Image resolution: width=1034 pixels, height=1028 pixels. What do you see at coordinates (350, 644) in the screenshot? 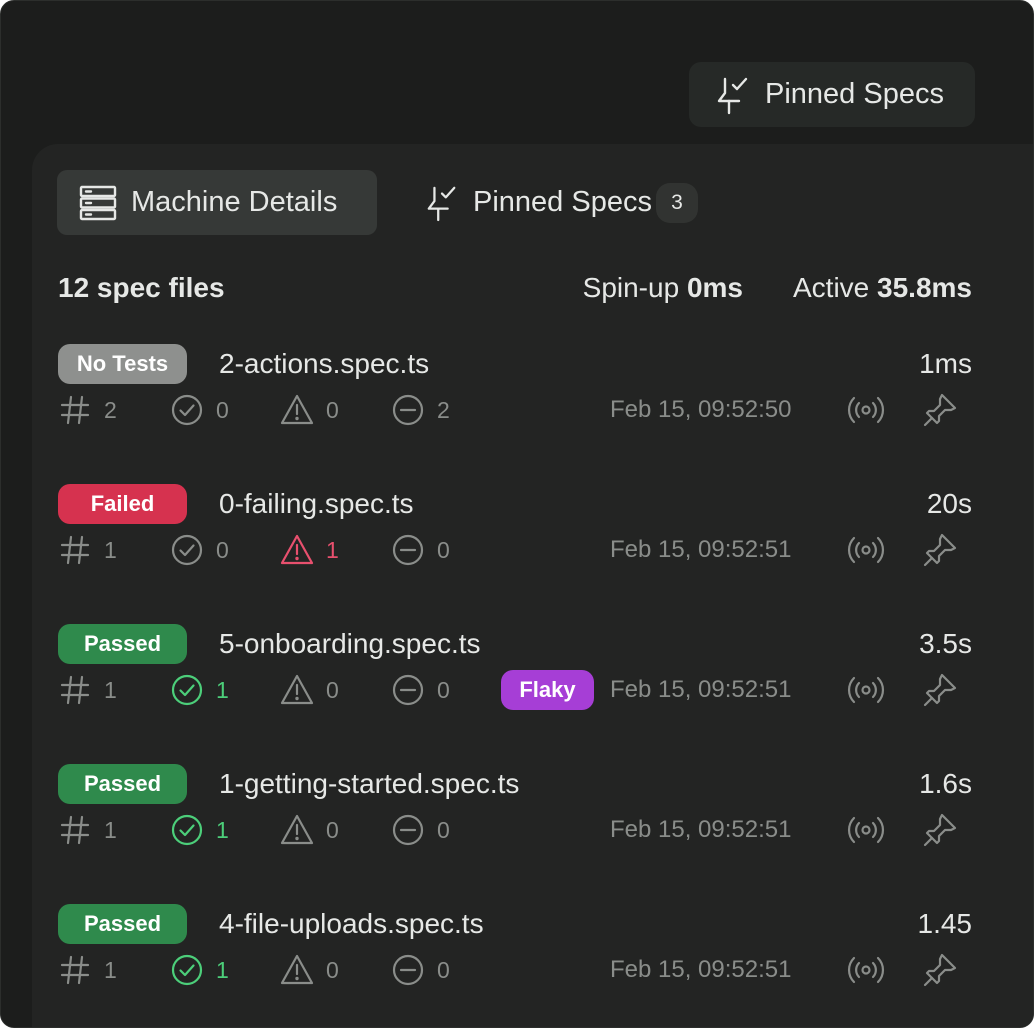
I see `spec-name: 5-onboarding.spec.ts` at bounding box center [350, 644].